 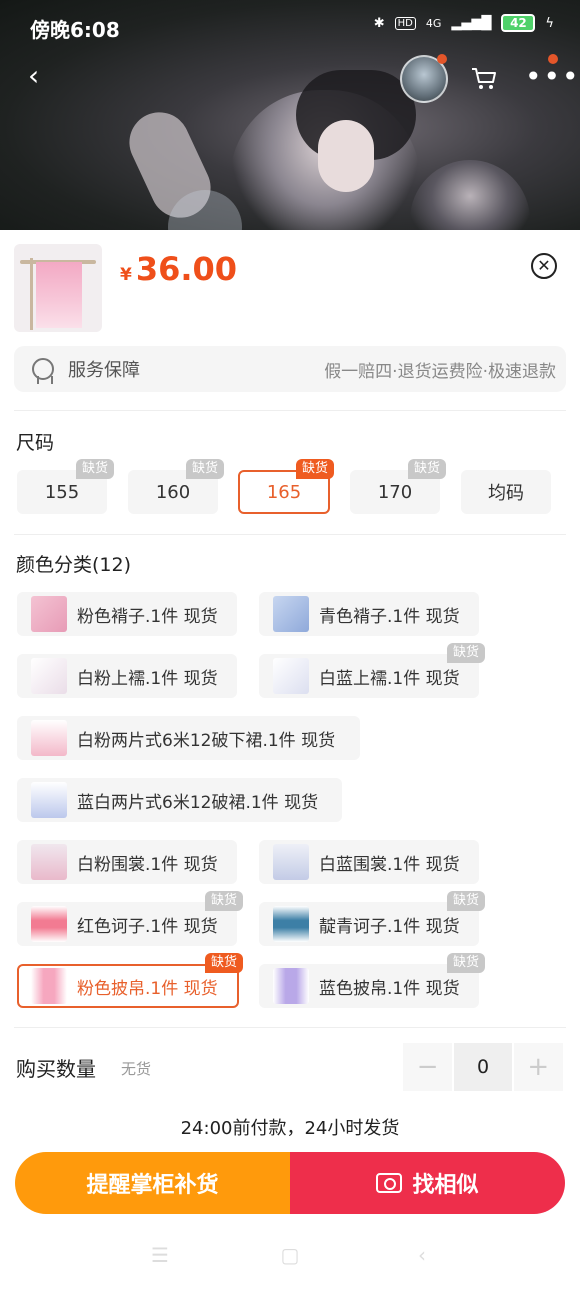 What do you see at coordinates (147, 864) in the screenshot?
I see `color-label: 白粉围裳.1件 现货` at bounding box center [147, 864].